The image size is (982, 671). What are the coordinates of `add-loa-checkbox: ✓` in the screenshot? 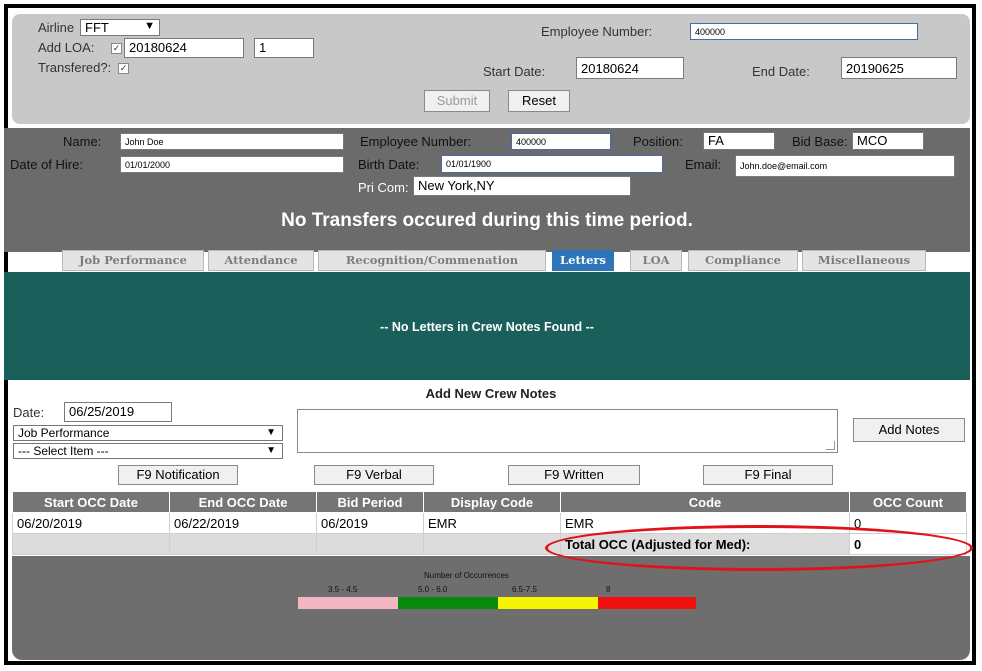 It's located at (116, 48).